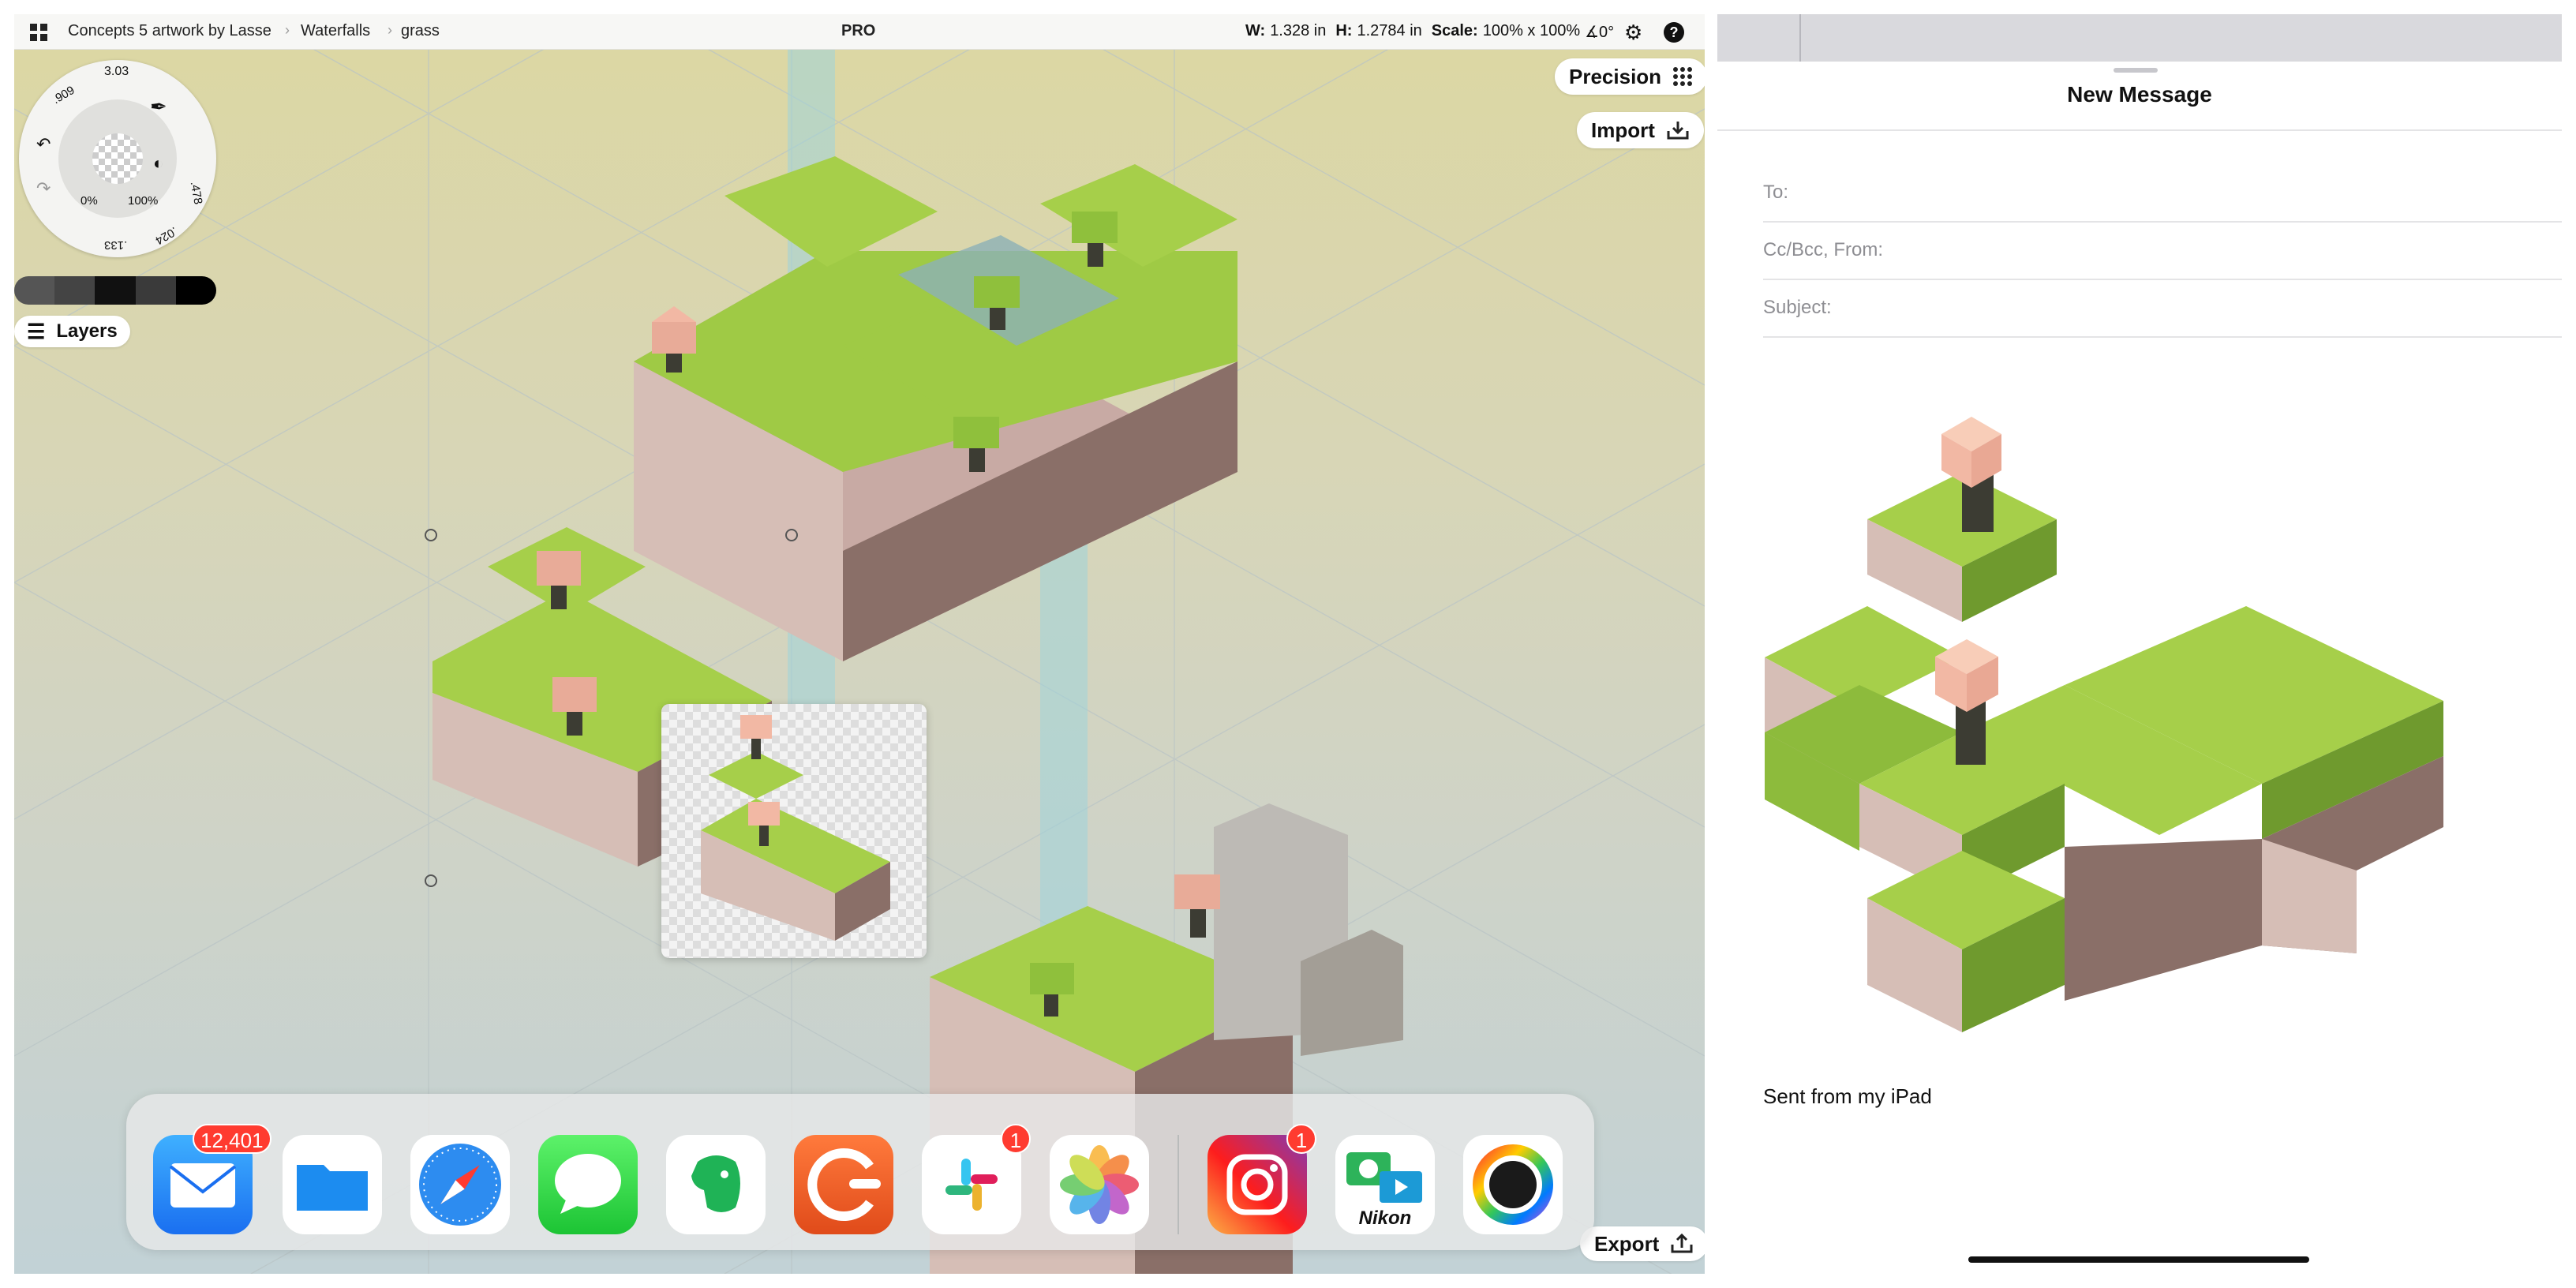  Describe the element at coordinates (1298, 30) in the screenshot. I see `width-value: 1.328 in` at that location.